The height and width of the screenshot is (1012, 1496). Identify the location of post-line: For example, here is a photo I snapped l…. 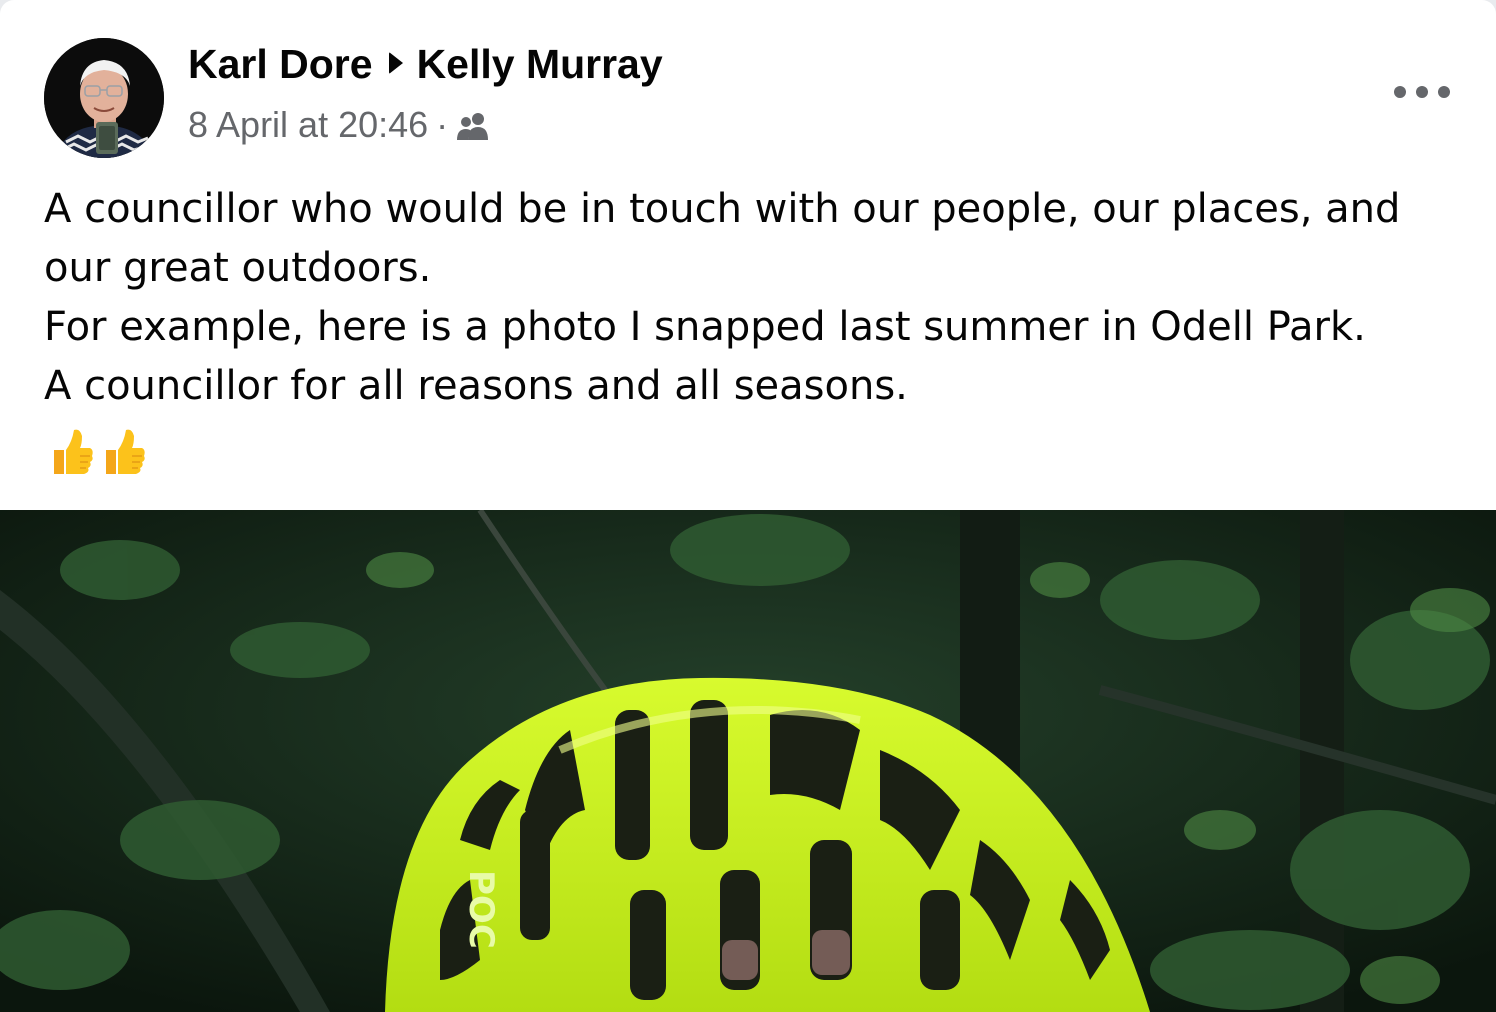
(705, 327).